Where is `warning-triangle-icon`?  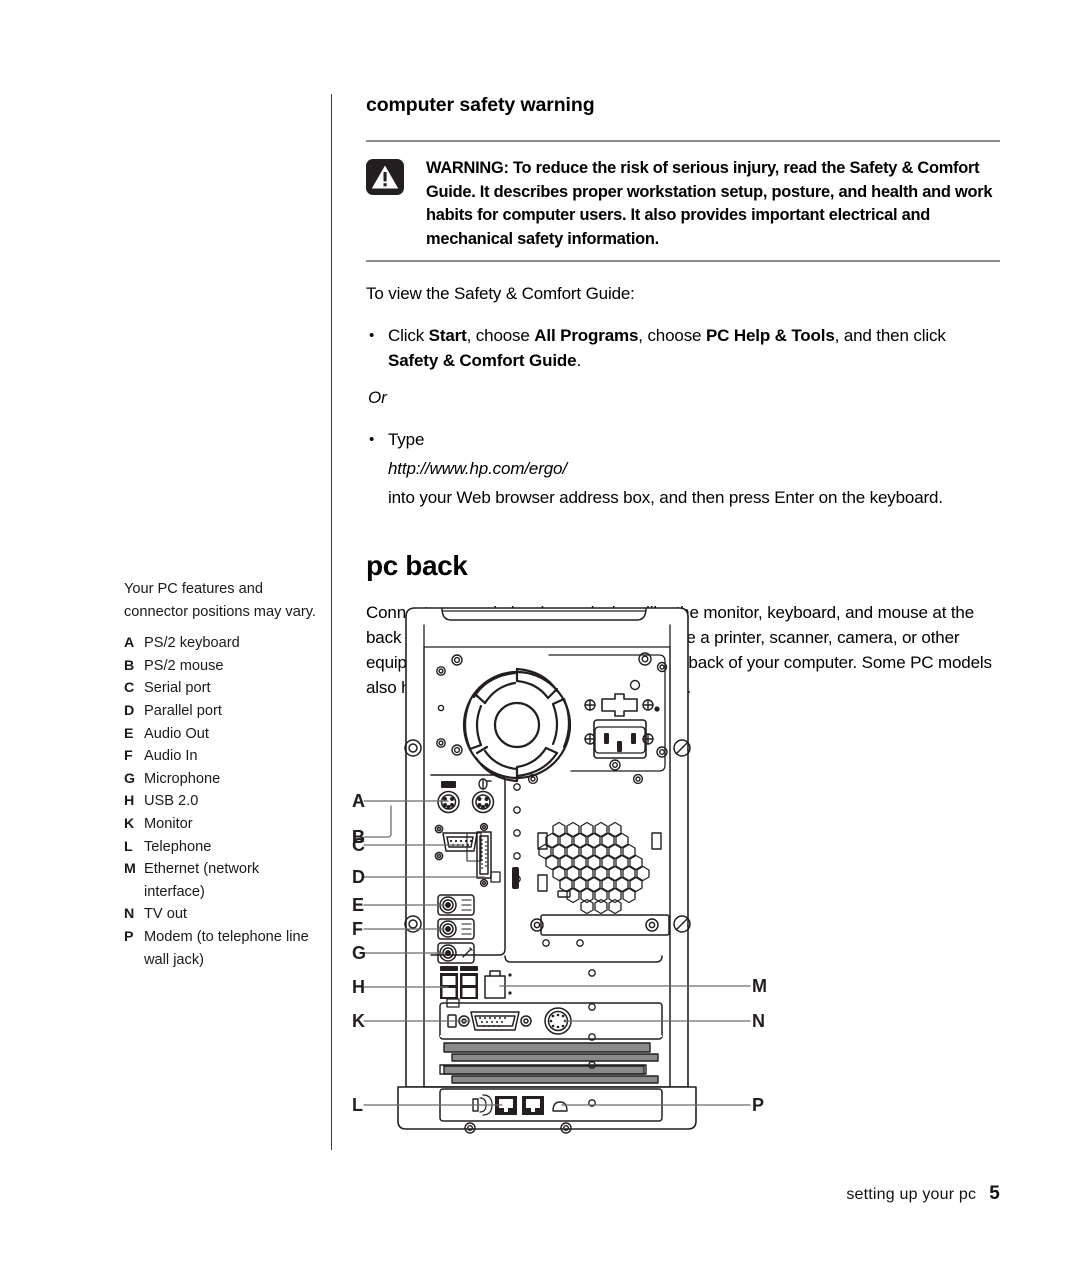 warning-triangle-icon is located at coordinates (385, 177).